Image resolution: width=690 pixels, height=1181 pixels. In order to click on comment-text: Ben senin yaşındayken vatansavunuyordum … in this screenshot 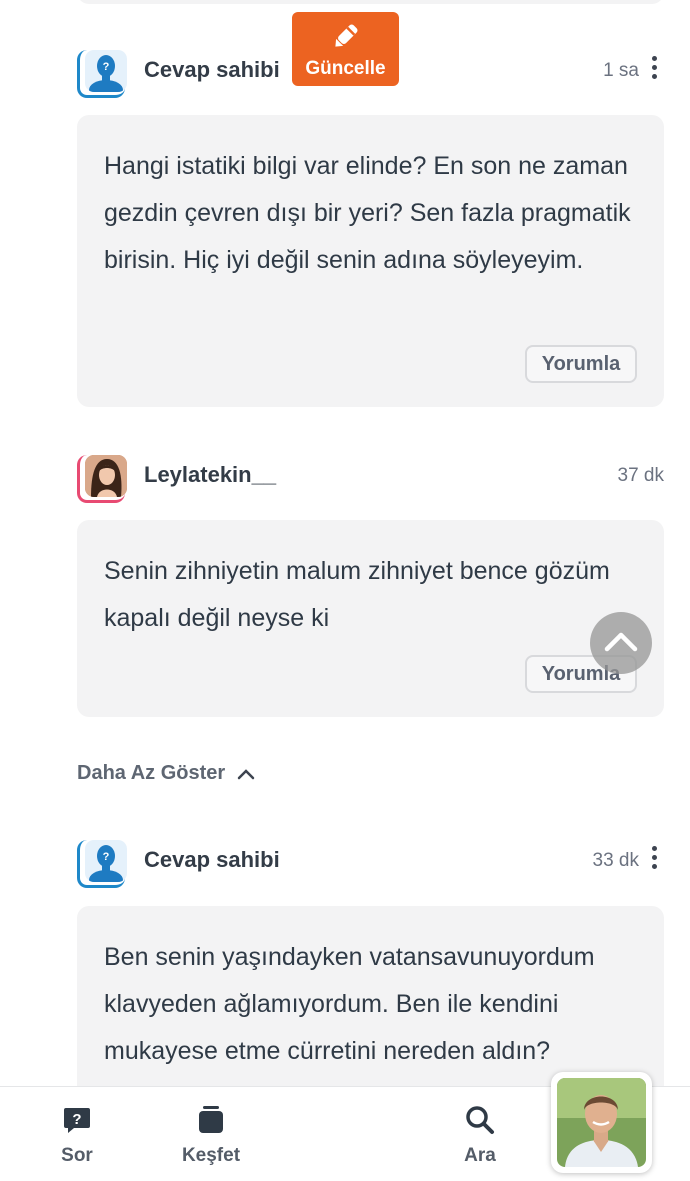, I will do `click(349, 1004)`.